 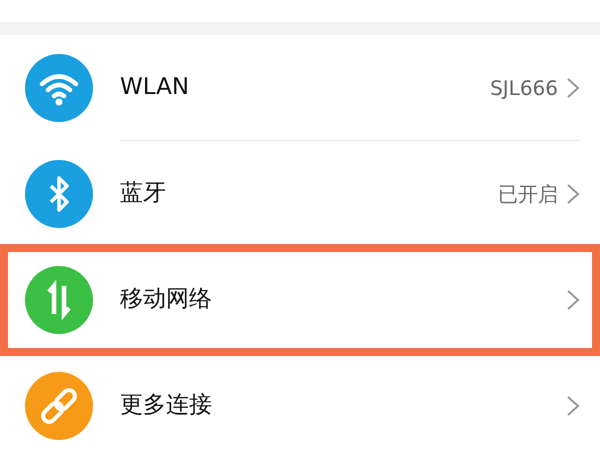 I want to click on setting-label: 移动网络, so click(x=166, y=299).